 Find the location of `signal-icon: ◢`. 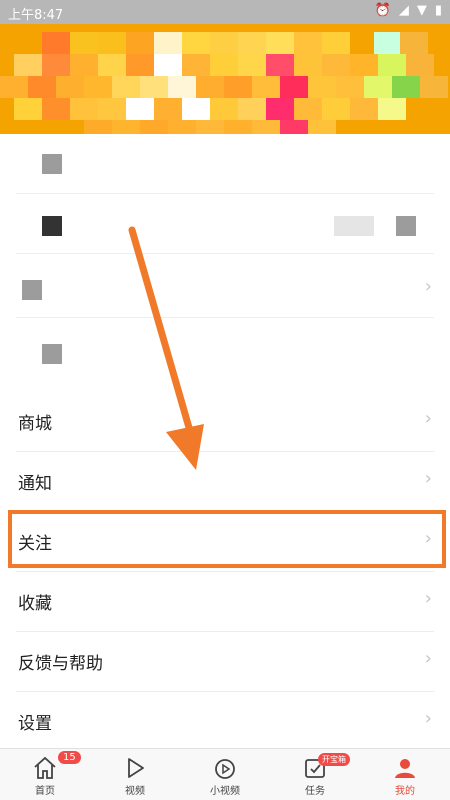

signal-icon: ◢ is located at coordinates (403, 10).